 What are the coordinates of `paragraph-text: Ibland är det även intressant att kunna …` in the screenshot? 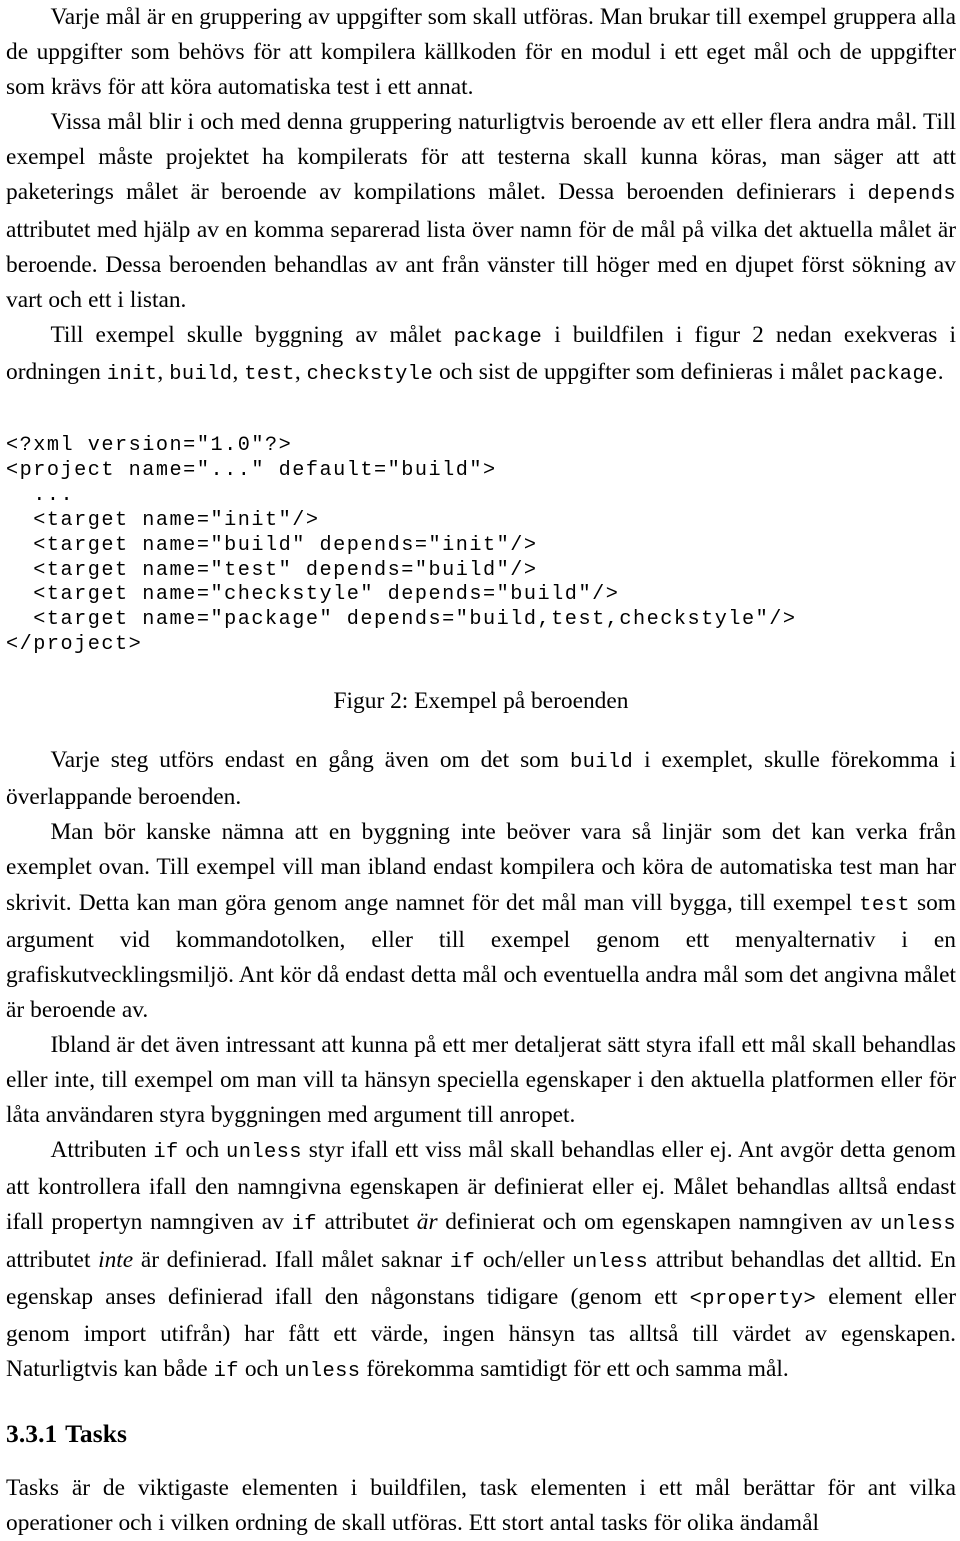 It's located at (481, 1080).